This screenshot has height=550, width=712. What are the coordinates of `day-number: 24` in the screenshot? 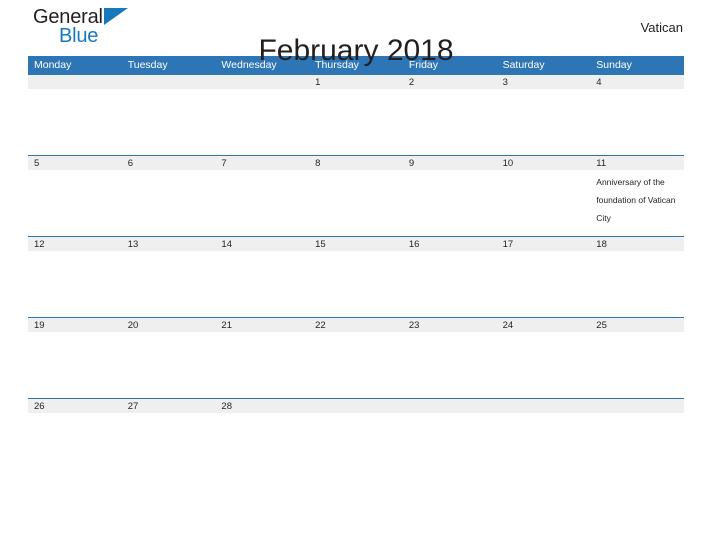 It's located at (544, 325).